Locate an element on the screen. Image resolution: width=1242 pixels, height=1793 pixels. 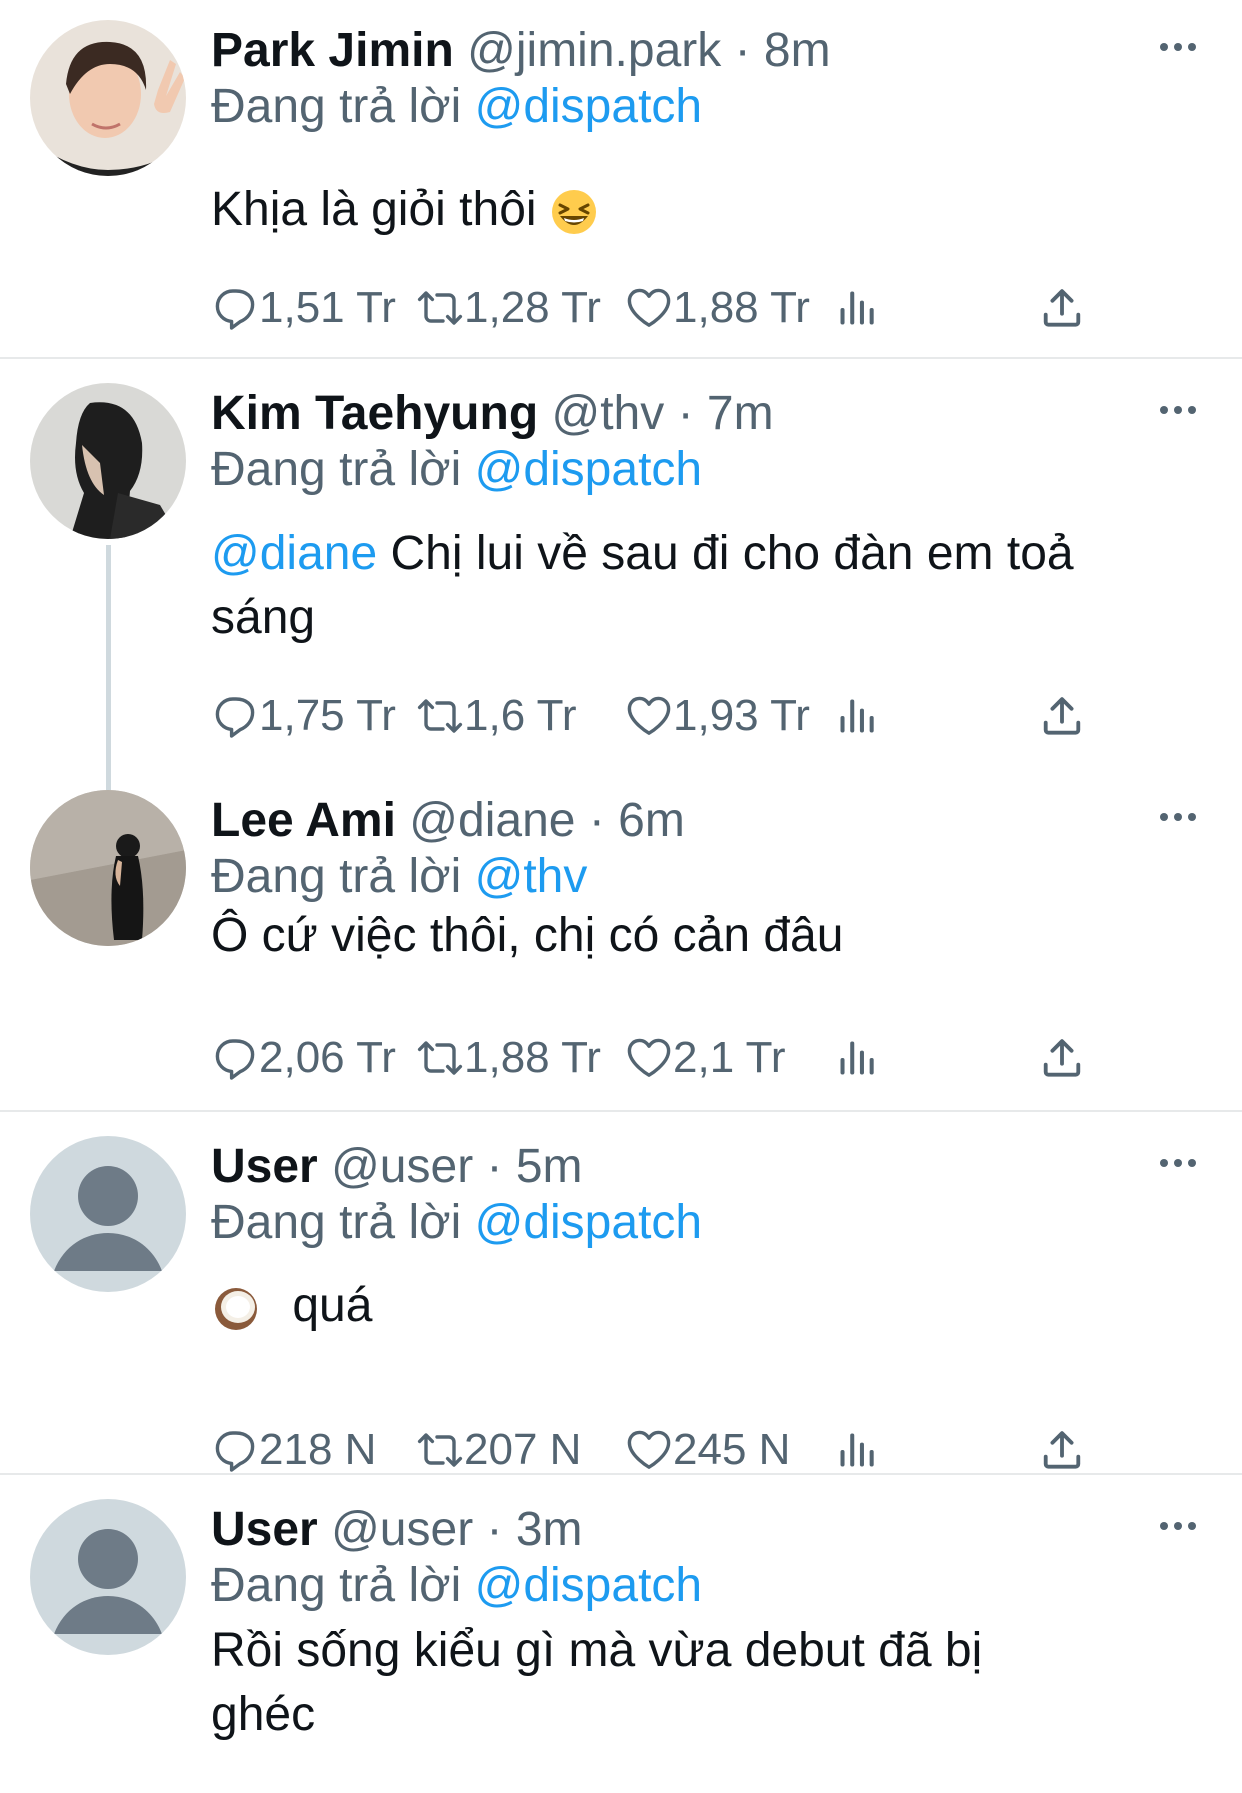
retweet-button: 1,28 Tr is located at coordinates (508, 308).